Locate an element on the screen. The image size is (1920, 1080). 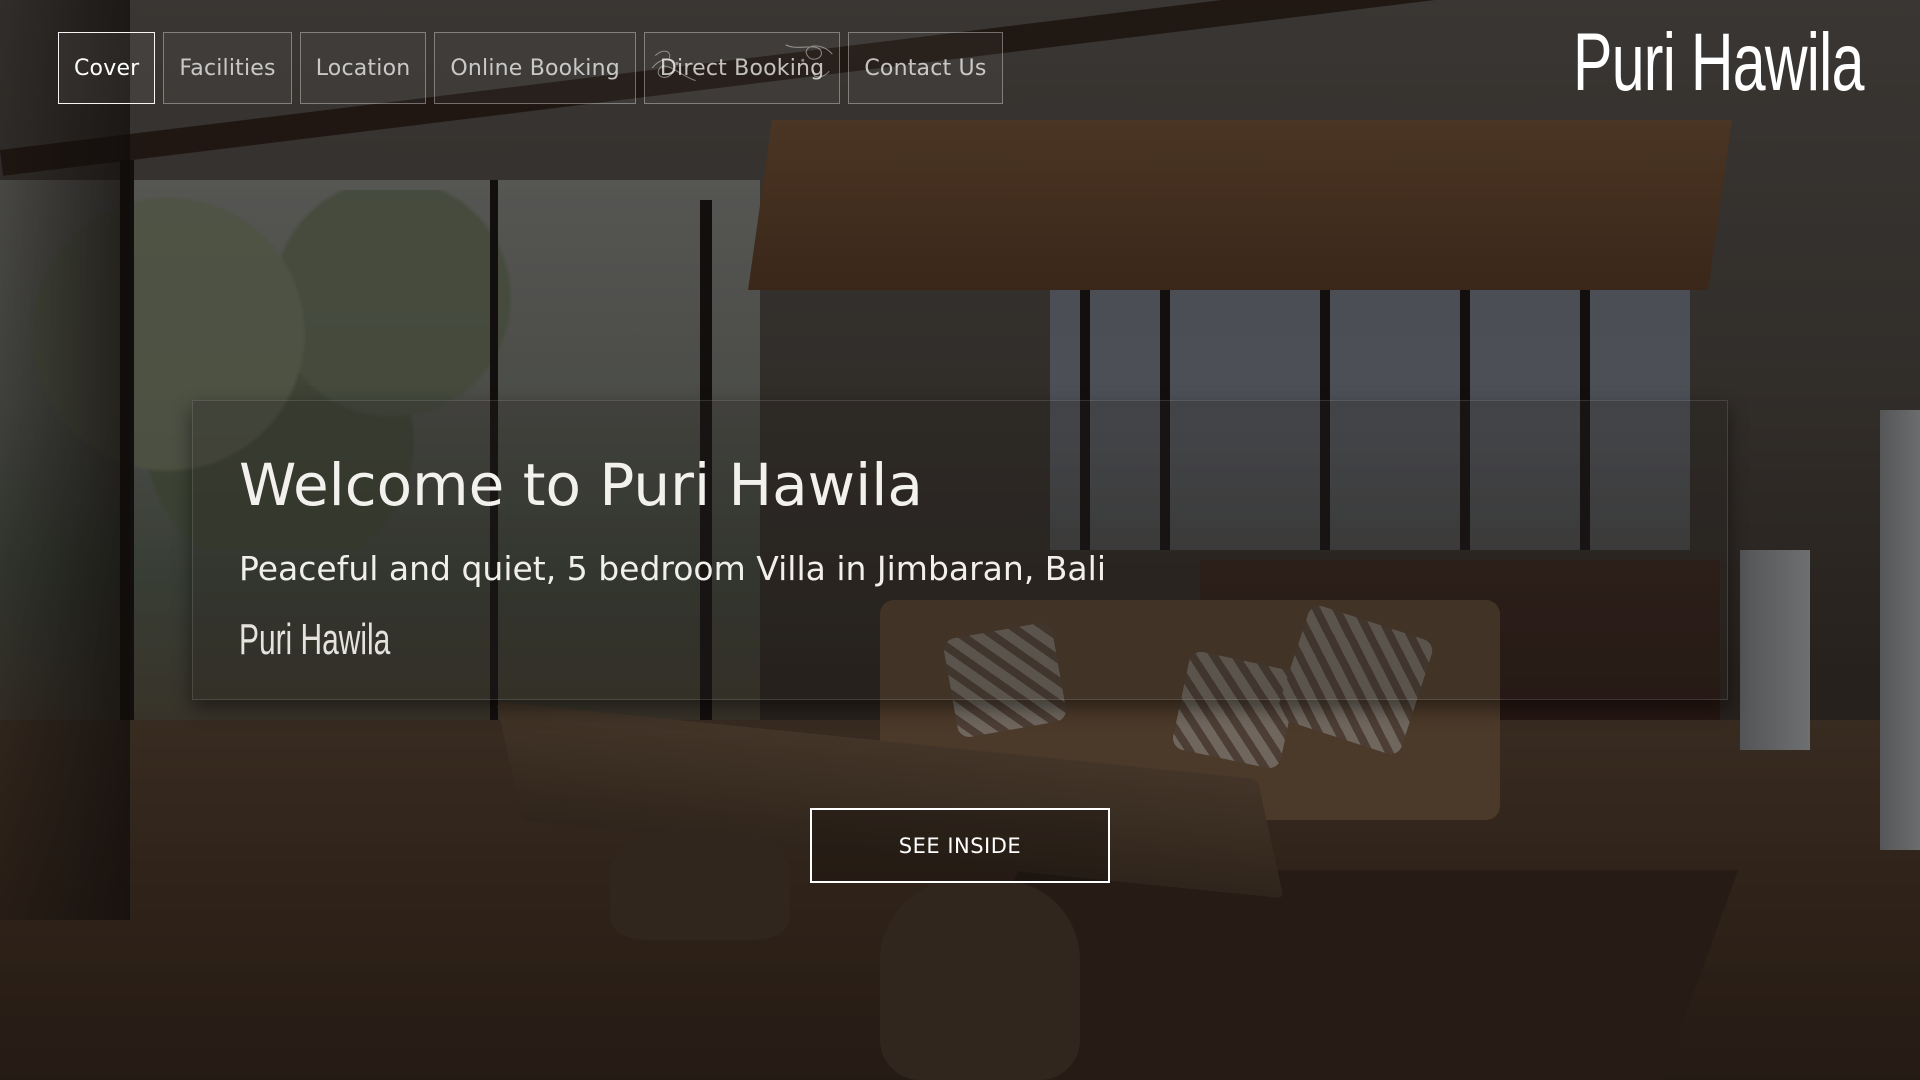
nav-item-facilities: Facilities is located at coordinates (227, 68).